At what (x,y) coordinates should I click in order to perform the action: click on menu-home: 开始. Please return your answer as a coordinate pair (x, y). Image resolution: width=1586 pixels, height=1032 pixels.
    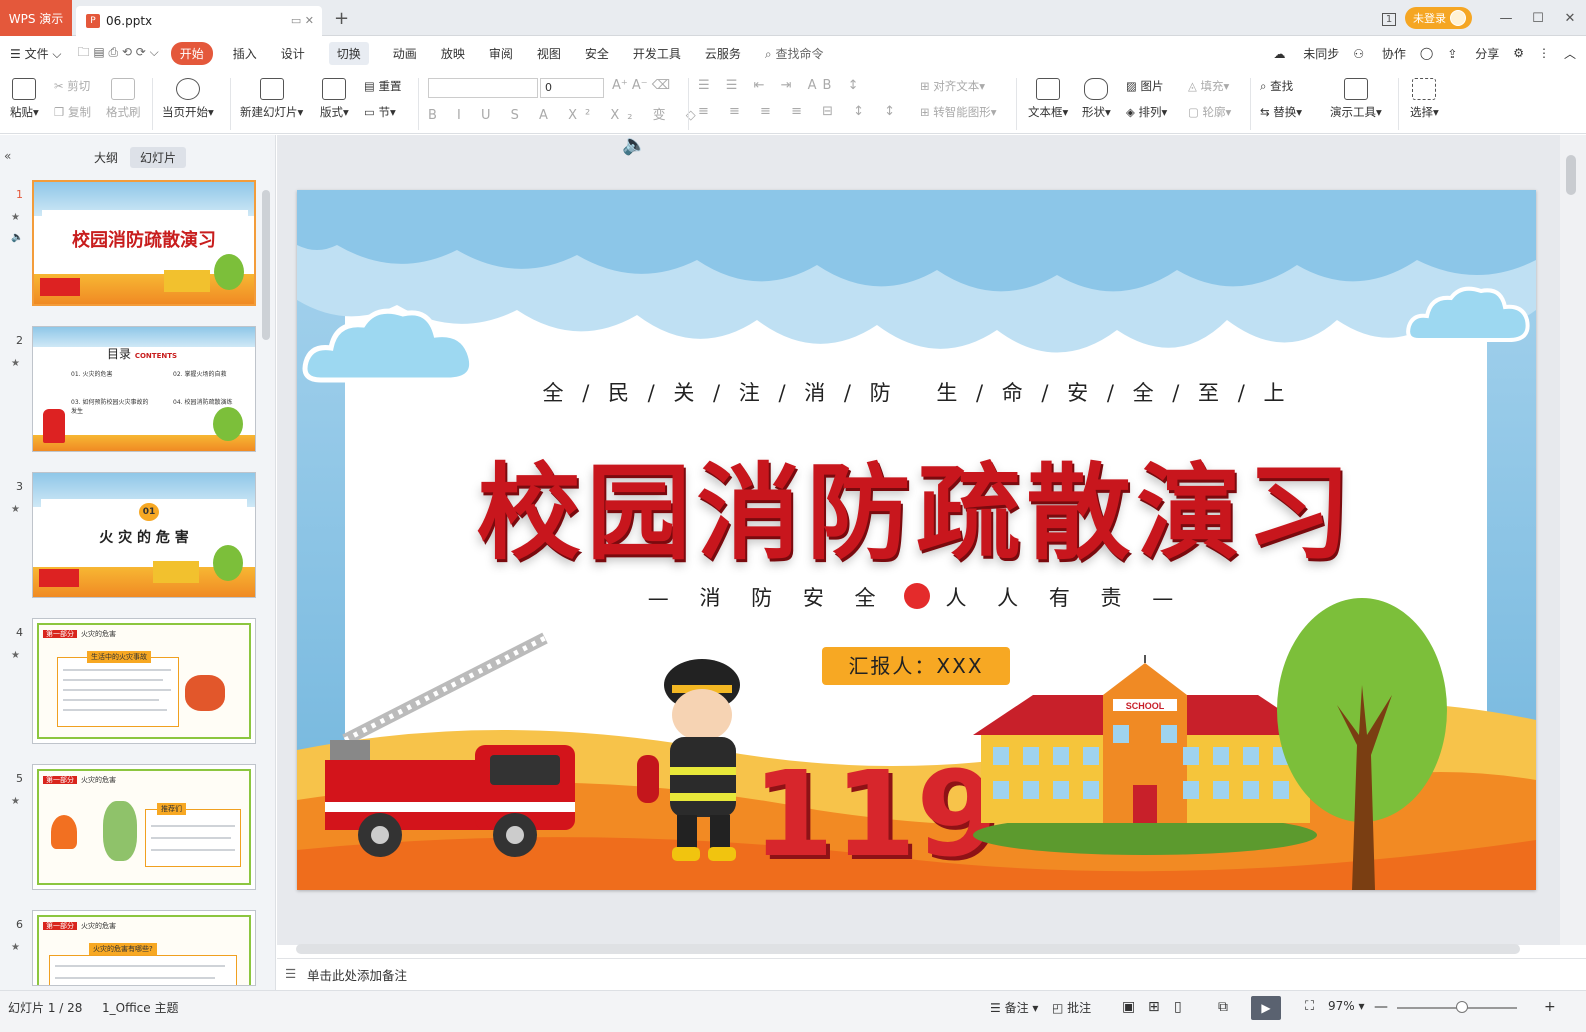
    Looking at the image, I should click on (191, 53).